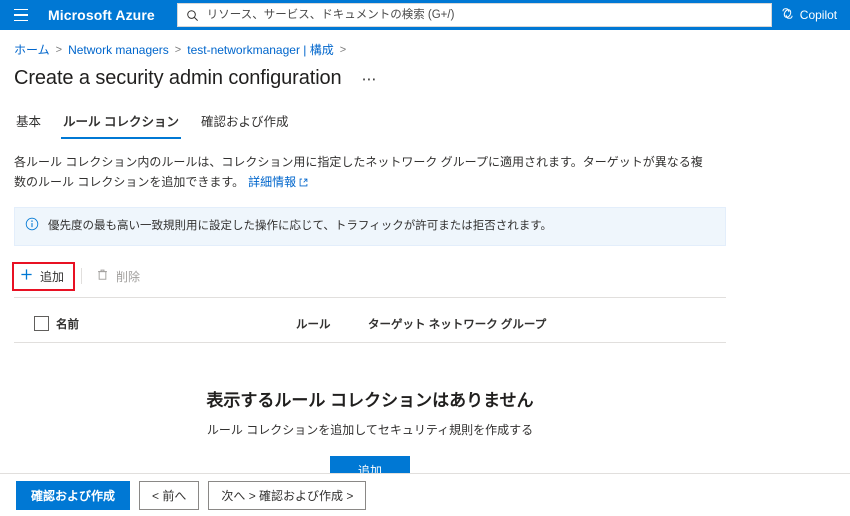  Describe the element at coordinates (245, 125) in the screenshot. I see `tab-review-create: 確認および作成` at that location.